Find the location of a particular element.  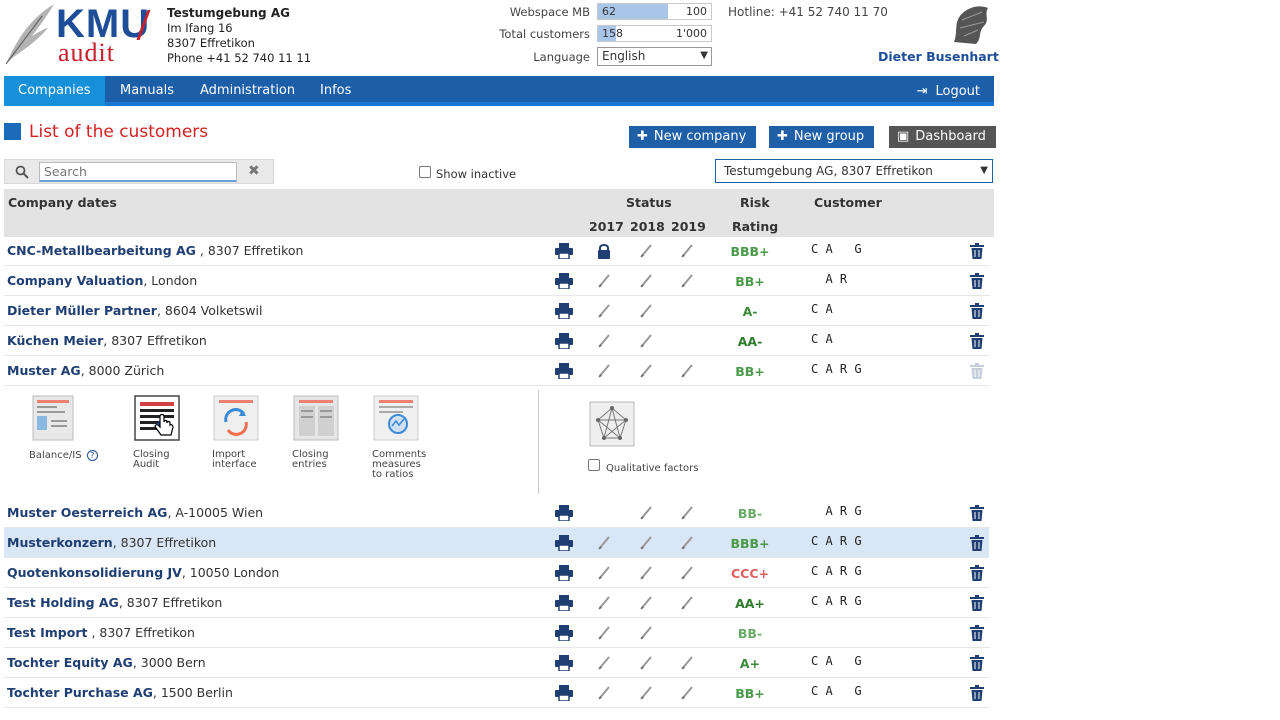

company-name-cell: Company Valuation, London is located at coordinates (102, 280).